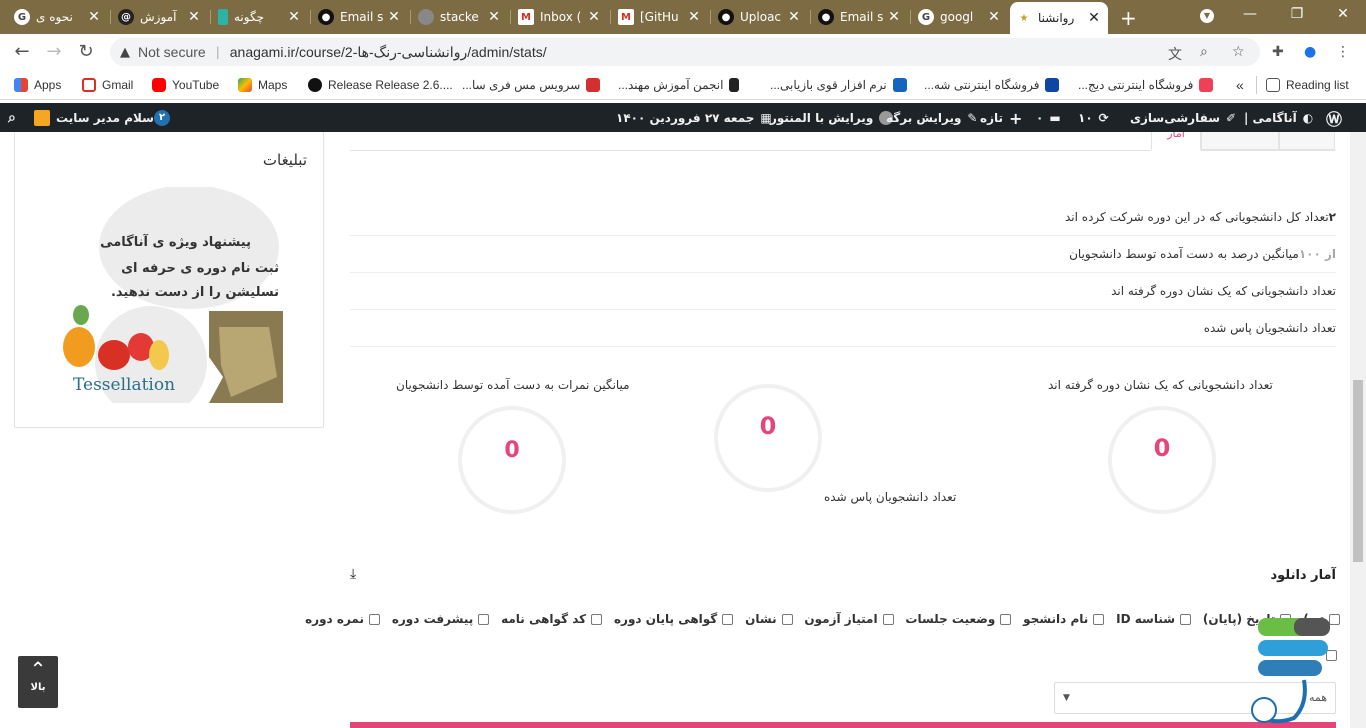 The width and height of the screenshot is (1366, 728). I want to click on comment-icon: ▬, so click(1055, 118).